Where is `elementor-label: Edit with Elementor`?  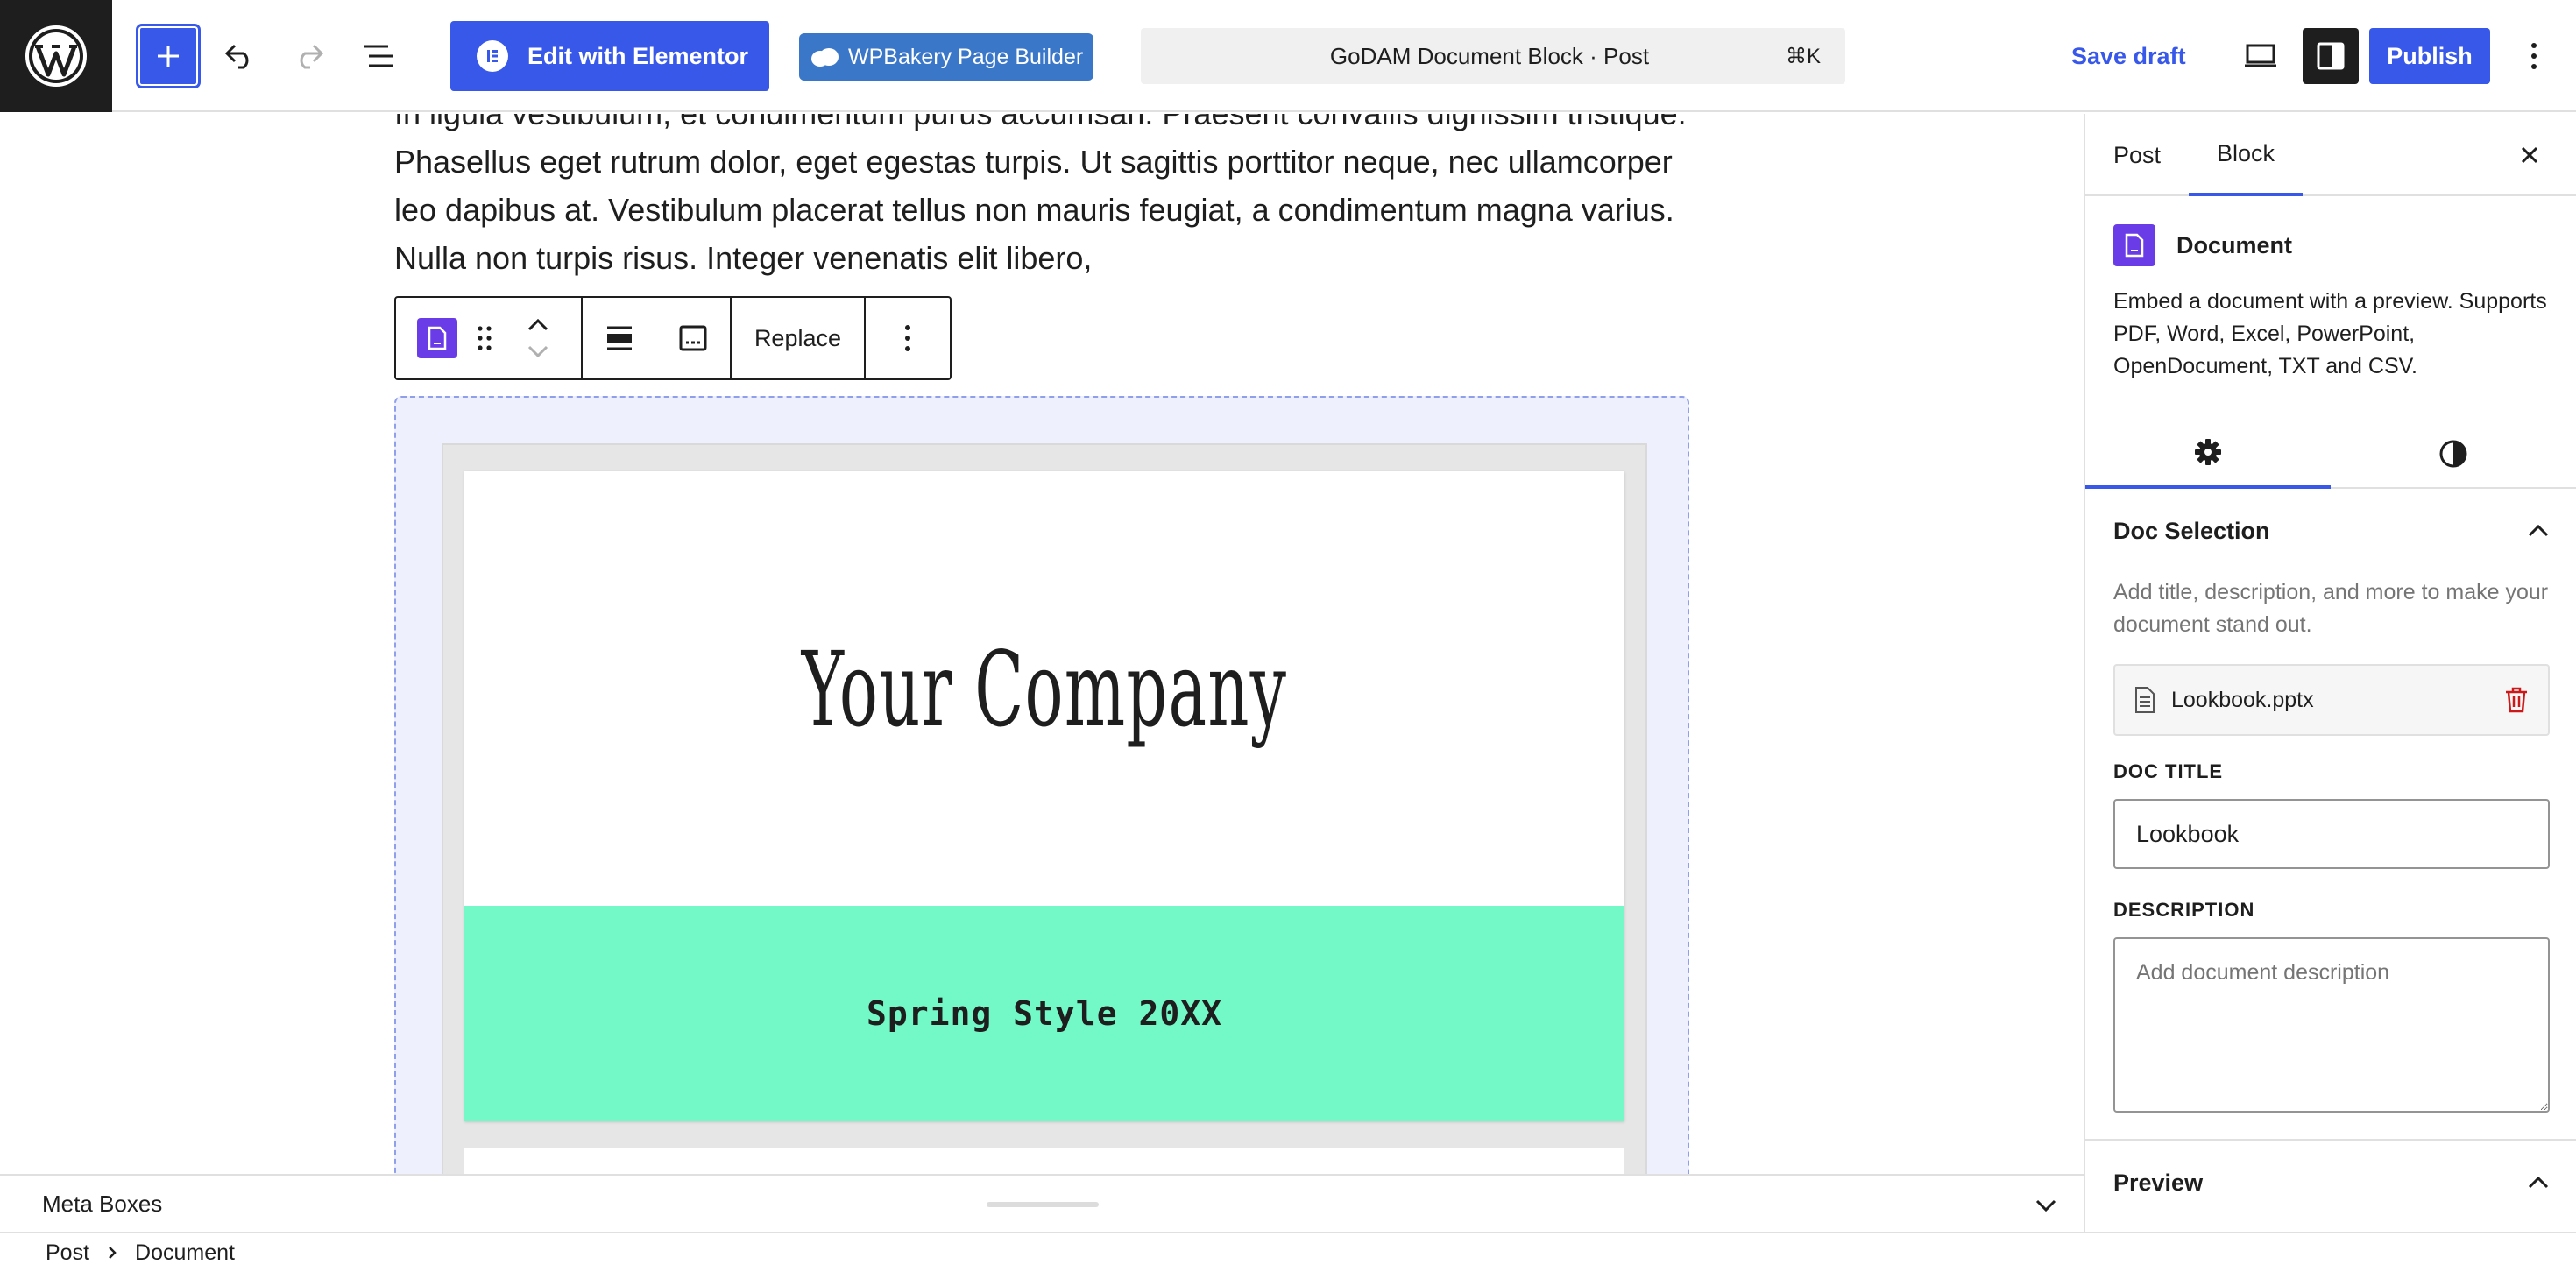 elementor-label: Edit with Elementor is located at coordinates (638, 56).